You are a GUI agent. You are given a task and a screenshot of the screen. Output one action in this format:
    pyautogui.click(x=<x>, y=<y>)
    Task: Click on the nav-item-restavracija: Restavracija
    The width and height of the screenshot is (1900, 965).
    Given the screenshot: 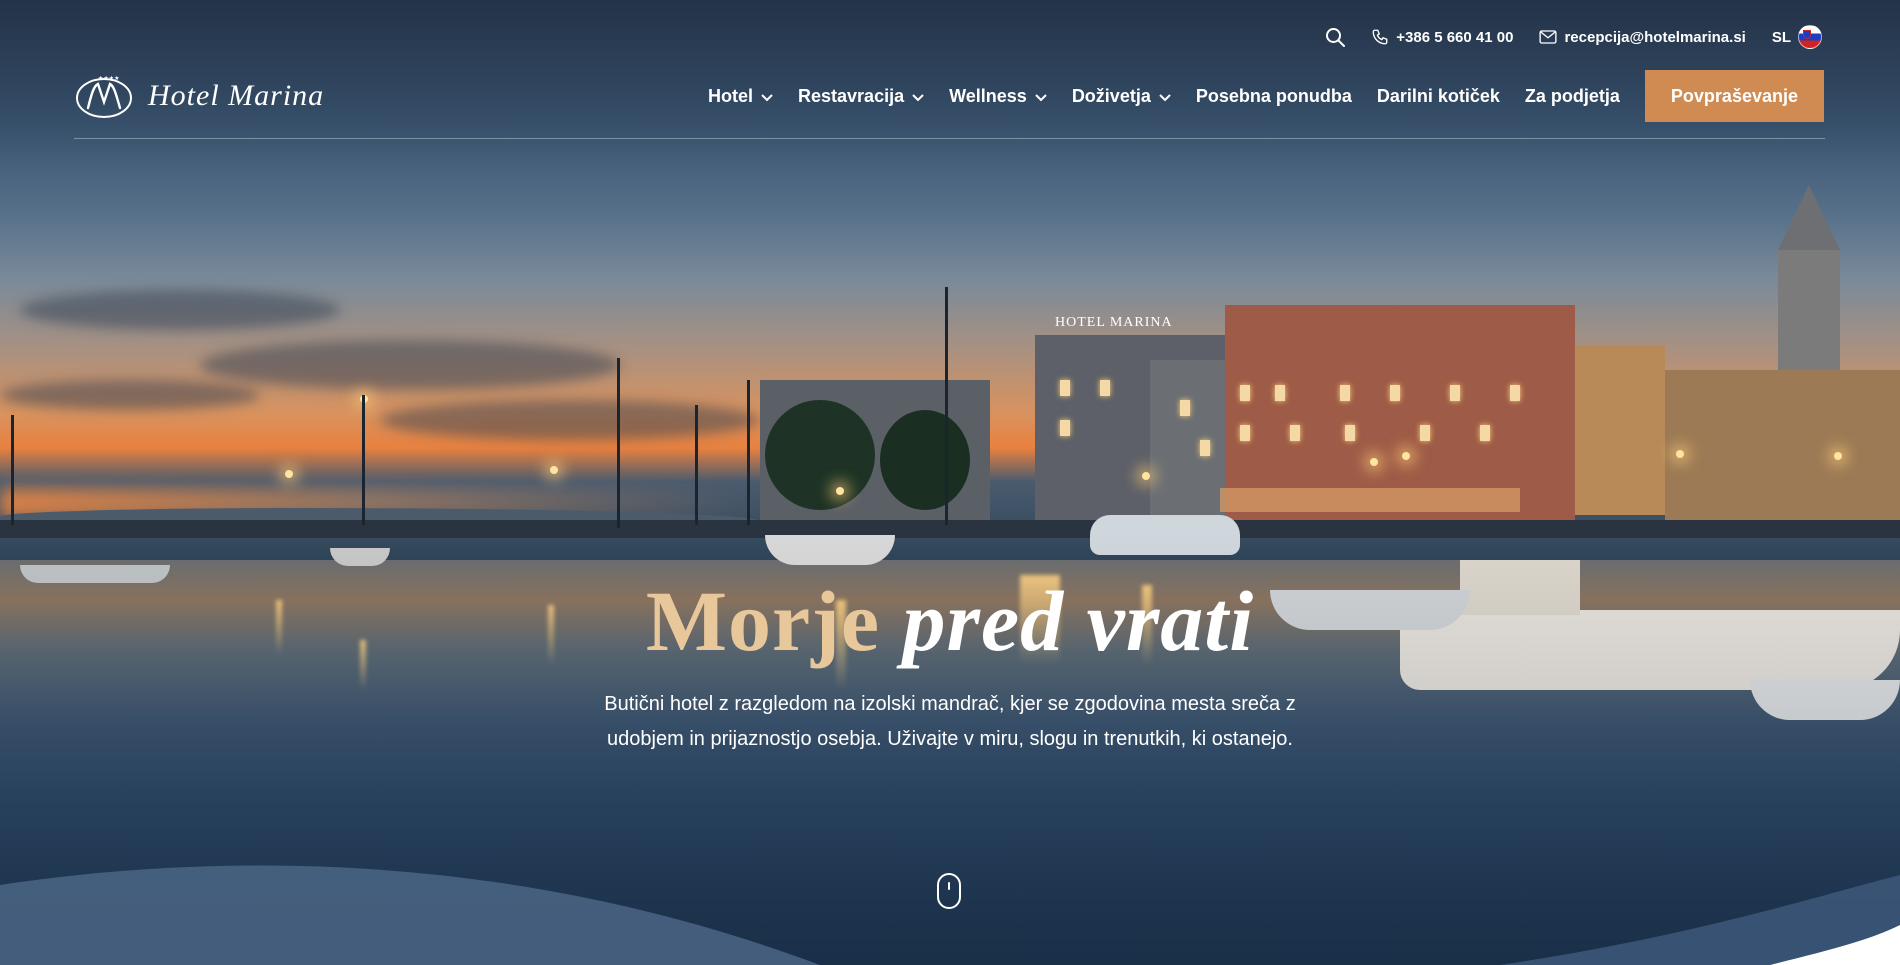 What is the action you would take?
    pyautogui.click(x=861, y=96)
    